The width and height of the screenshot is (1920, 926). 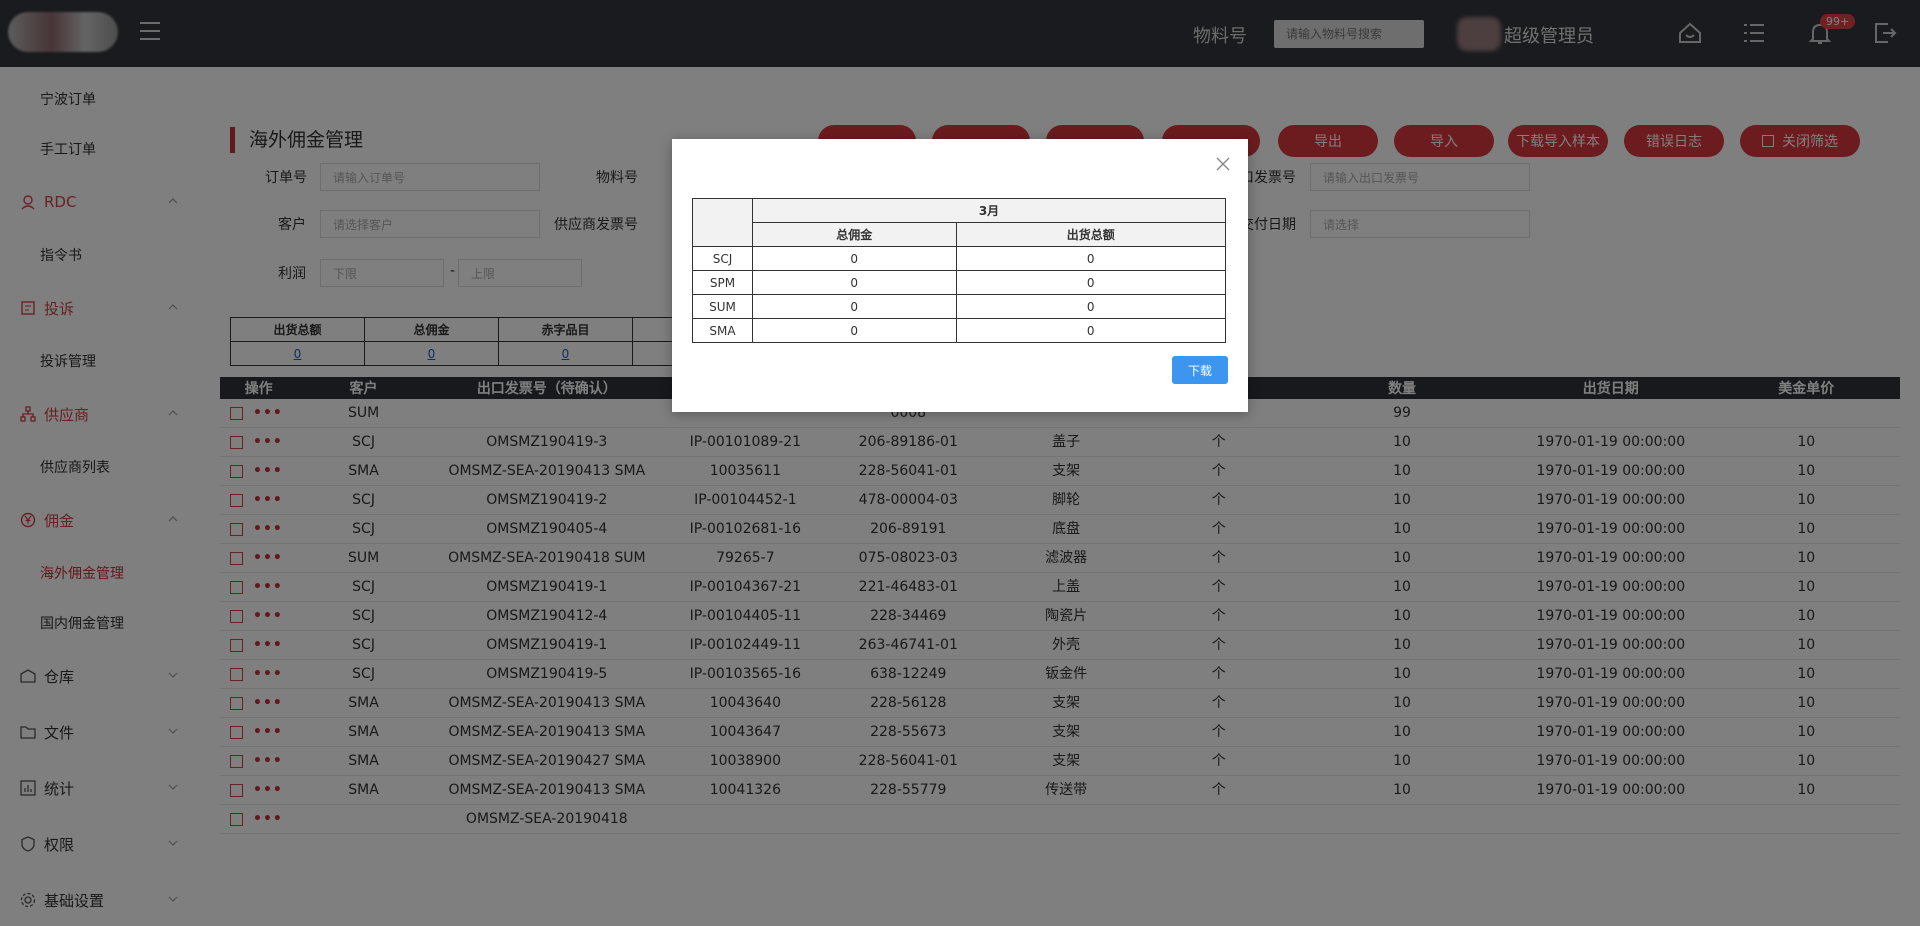 I want to click on row-name: SMA, so click(x=722, y=330).